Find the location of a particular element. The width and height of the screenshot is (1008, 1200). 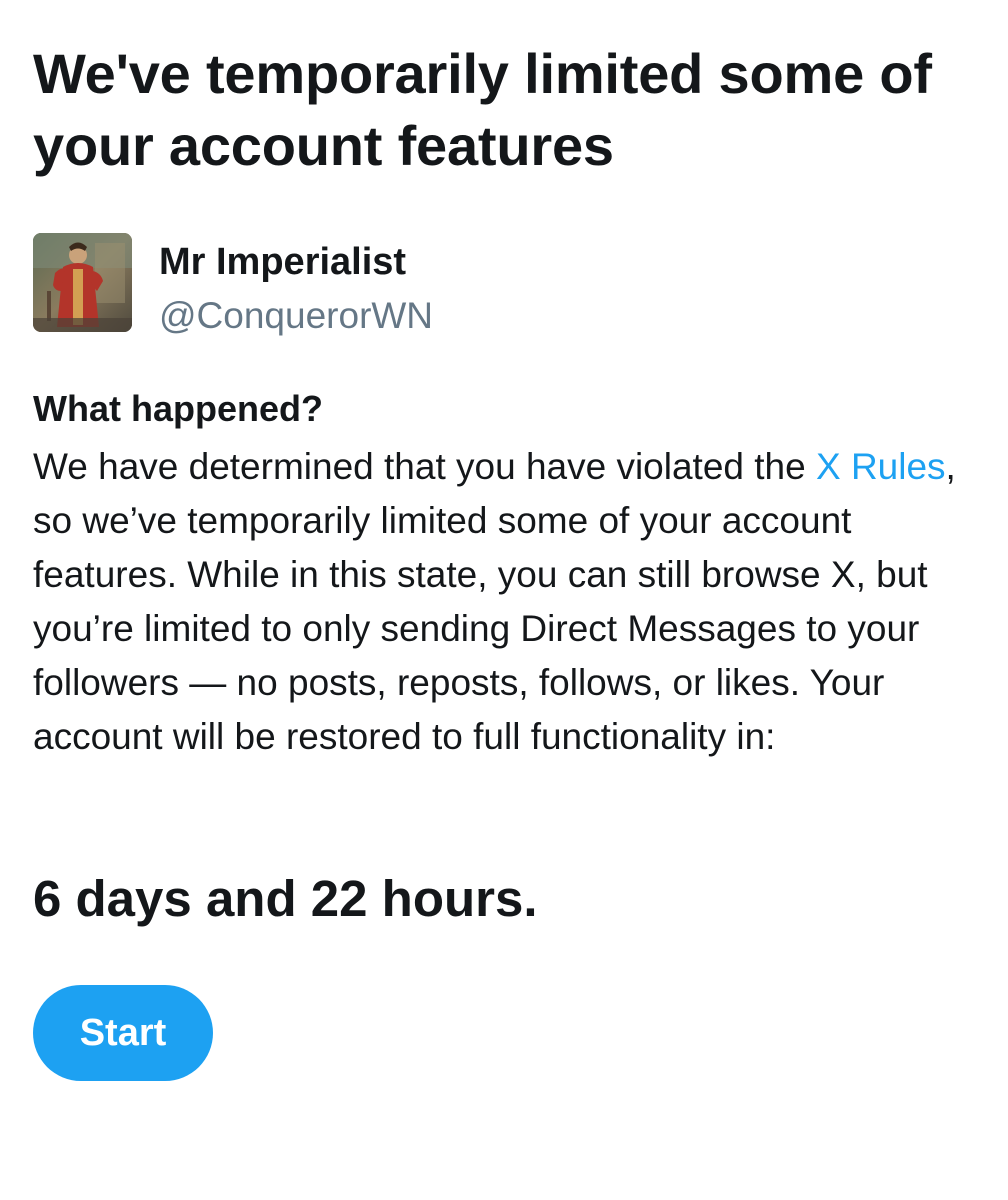

avatar-image-icon is located at coordinates (82, 282).